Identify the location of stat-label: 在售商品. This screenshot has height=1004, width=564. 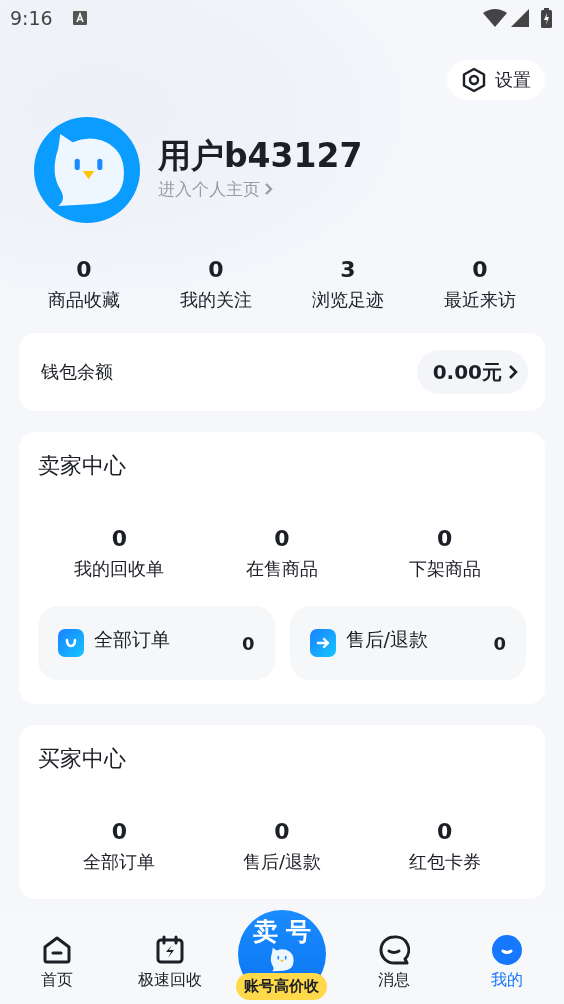
(282, 569).